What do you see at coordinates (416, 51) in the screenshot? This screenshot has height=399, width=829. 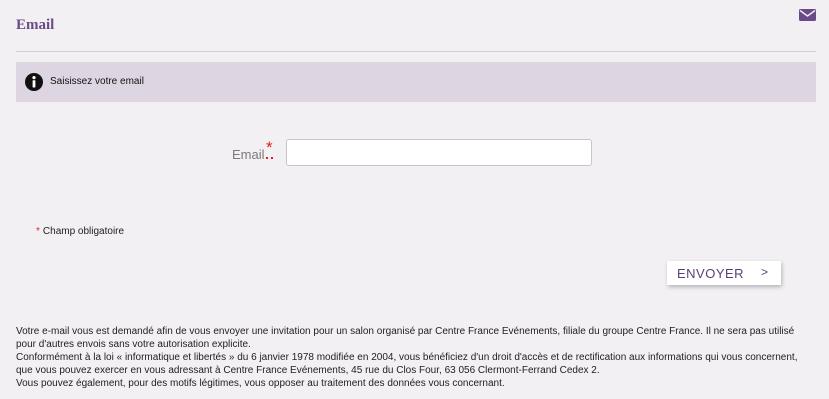 I see `header-divider` at bounding box center [416, 51].